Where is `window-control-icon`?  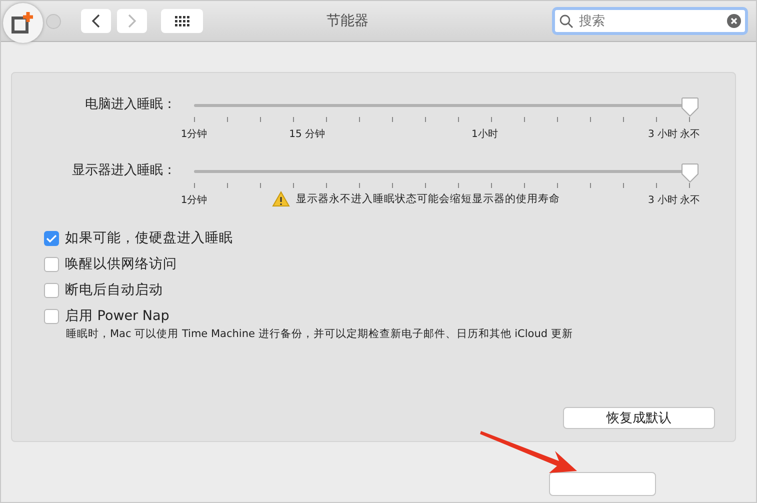 window-control-icon is located at coordinates (53, 21).